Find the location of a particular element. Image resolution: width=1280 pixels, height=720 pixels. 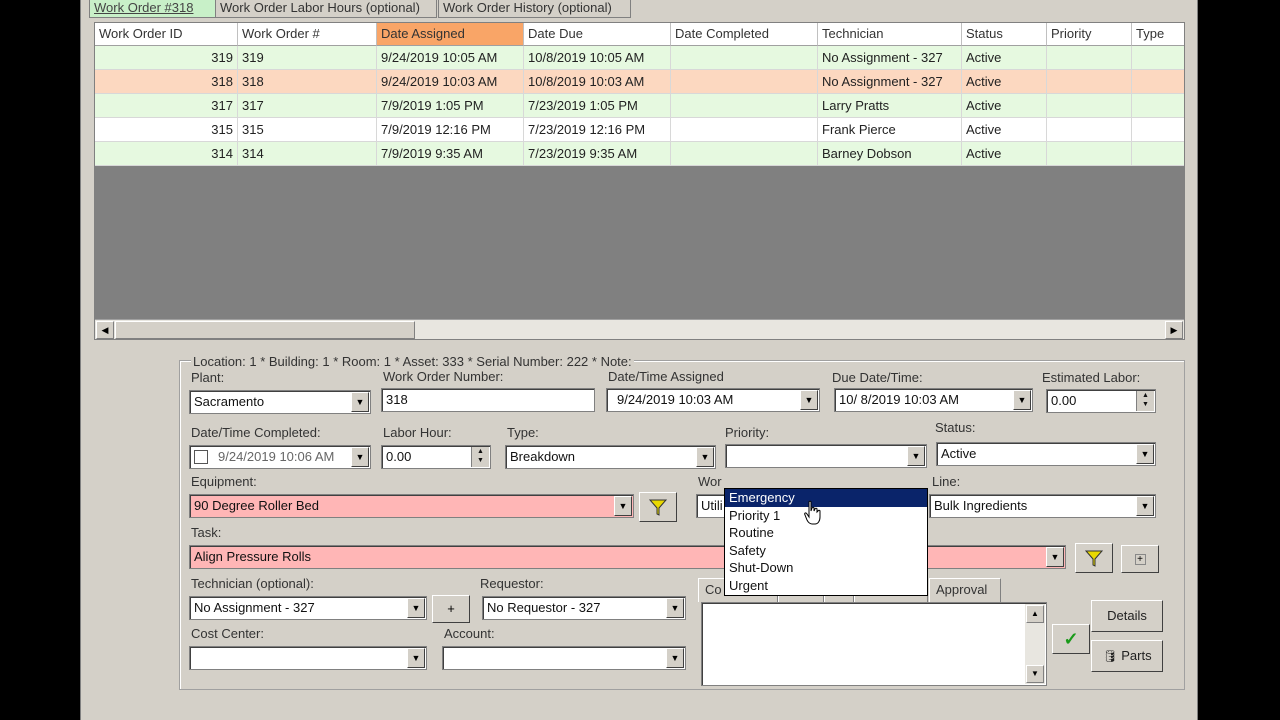

column-header-priority: Priority is located at coordinates (1089, 34).